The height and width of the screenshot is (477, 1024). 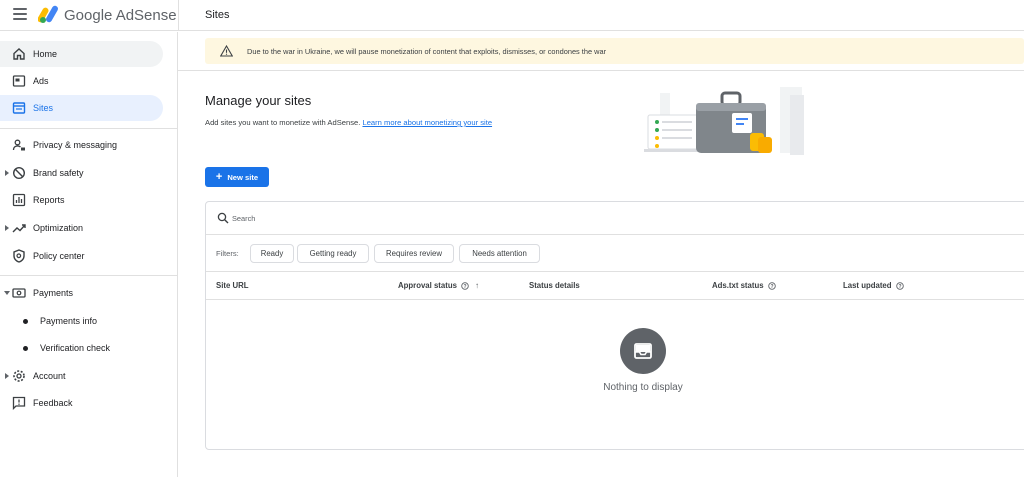 What do you see at coordinates (81, 200) in the screenshot?
I see `sidebar-item-reports: Reports` at bounding box center [81, 200].